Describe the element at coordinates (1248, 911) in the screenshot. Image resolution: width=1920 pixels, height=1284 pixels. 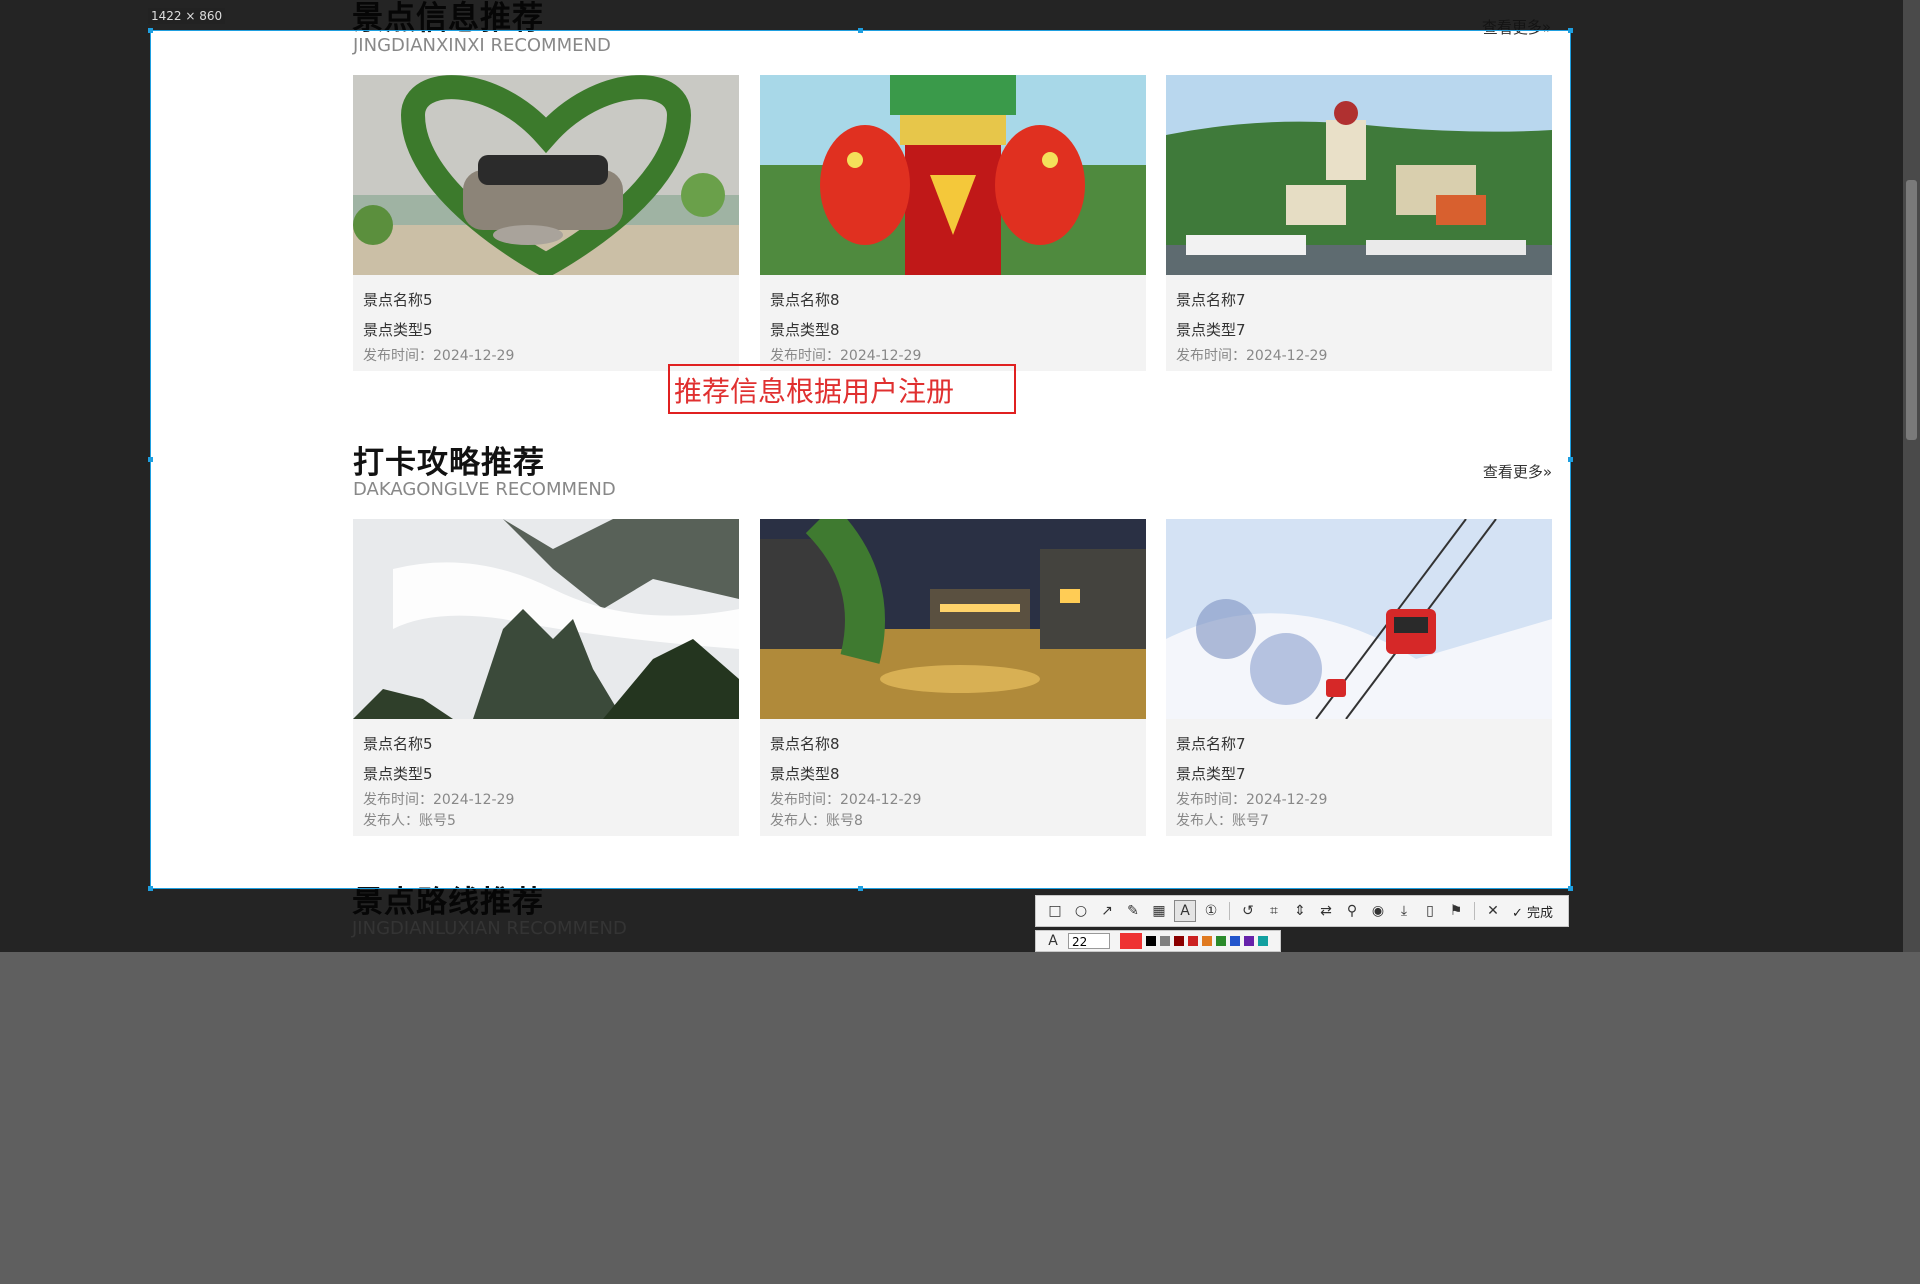
I see `undo-tool-icon: ↺` at that location.